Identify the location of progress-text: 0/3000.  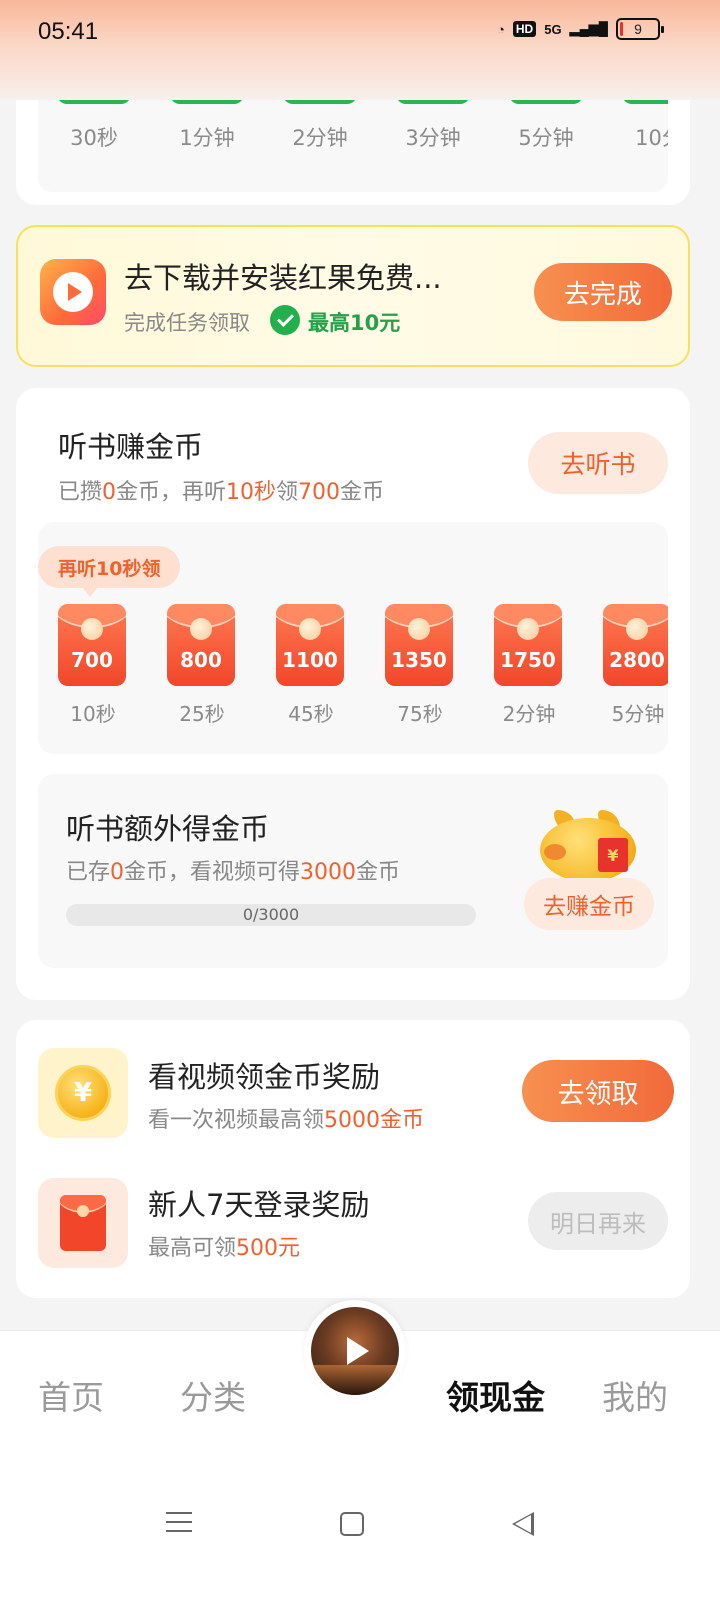
(271, 914).